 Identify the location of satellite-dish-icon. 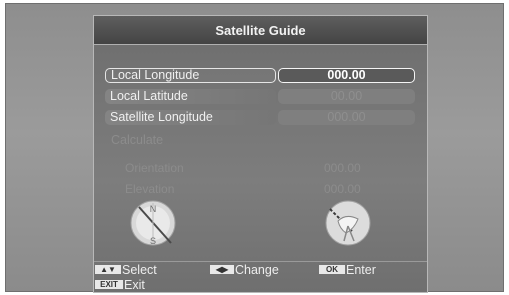
(348, 223).